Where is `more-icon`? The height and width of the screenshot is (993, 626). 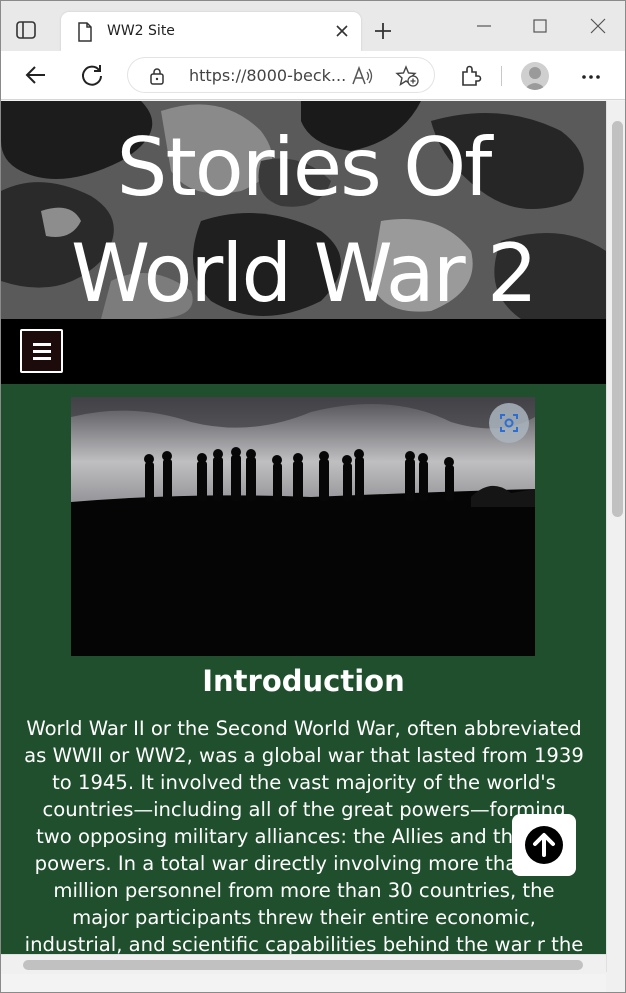
more-icon is located at coordinates (591, 77).